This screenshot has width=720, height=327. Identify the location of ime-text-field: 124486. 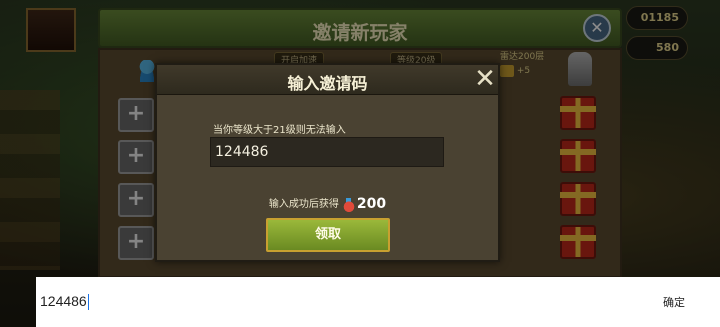
(64, 302).